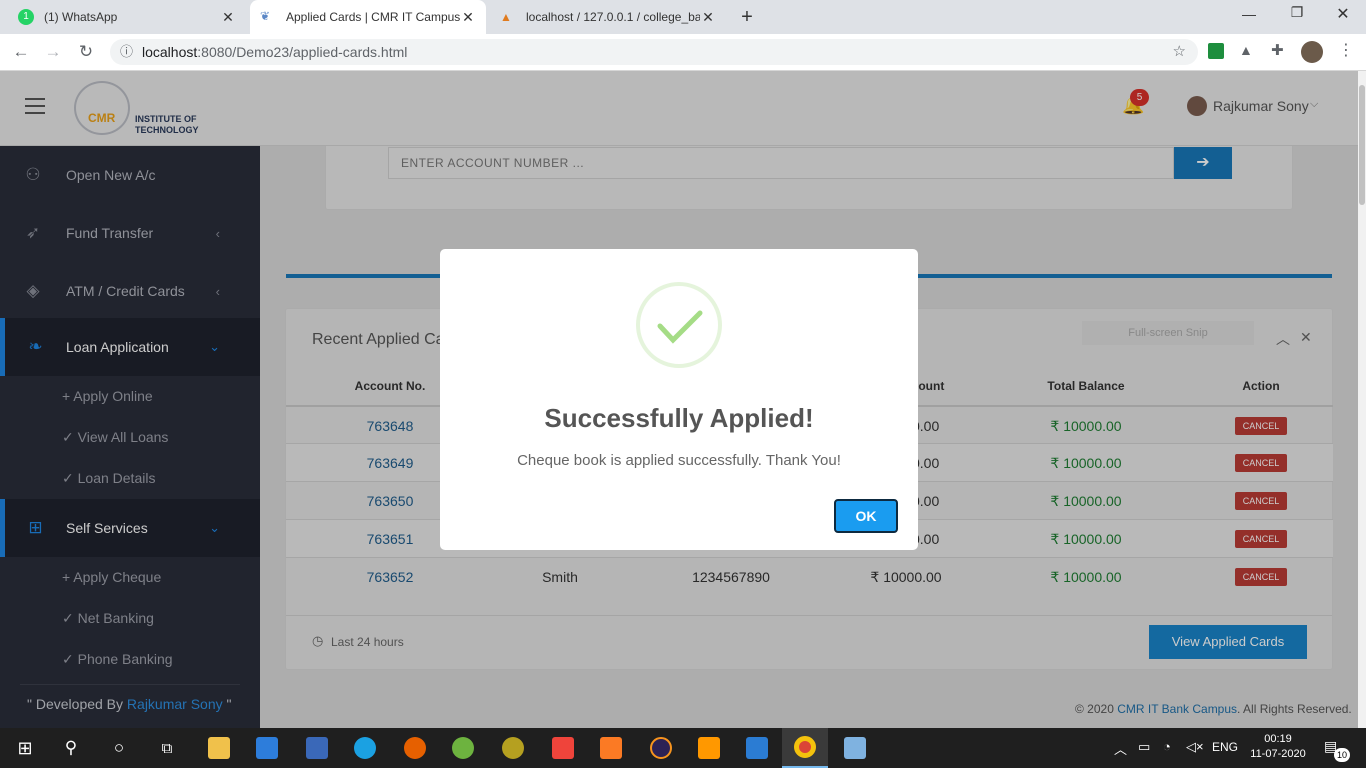 The height and width of the screenshot is (768, 1366). I want to click on wifi-icon: ◔, so click(1167, 746).